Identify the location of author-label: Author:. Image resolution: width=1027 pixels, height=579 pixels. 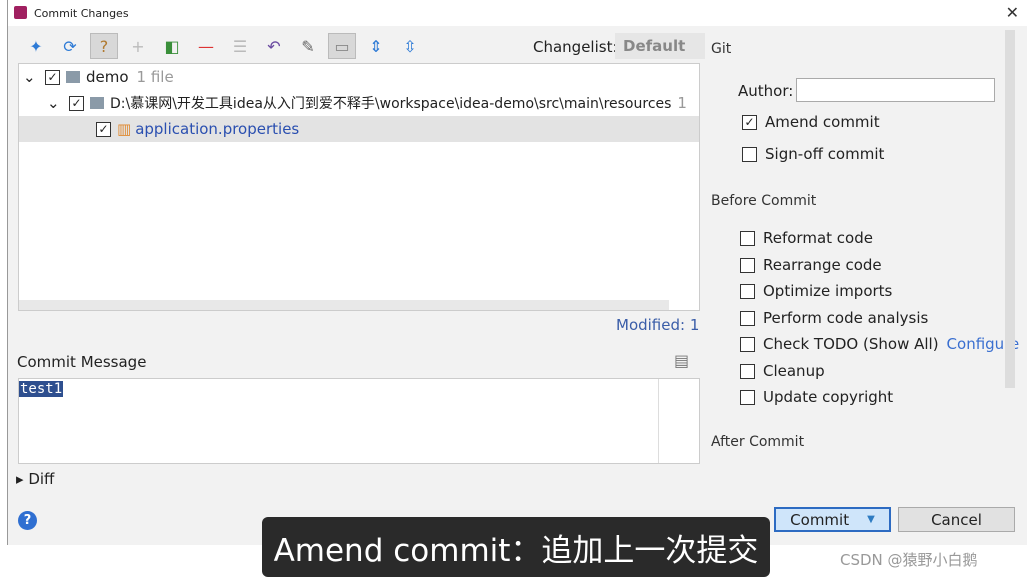
(766, 91).